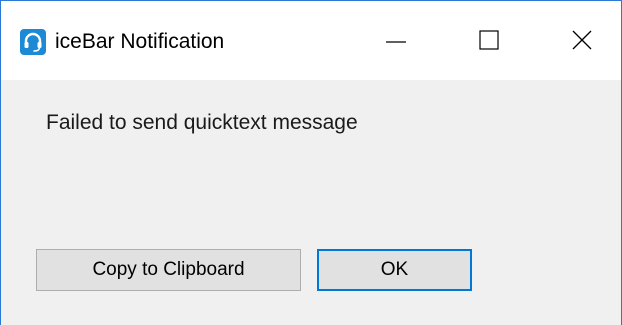  I want to click on minimize-button, so click(396, 42).